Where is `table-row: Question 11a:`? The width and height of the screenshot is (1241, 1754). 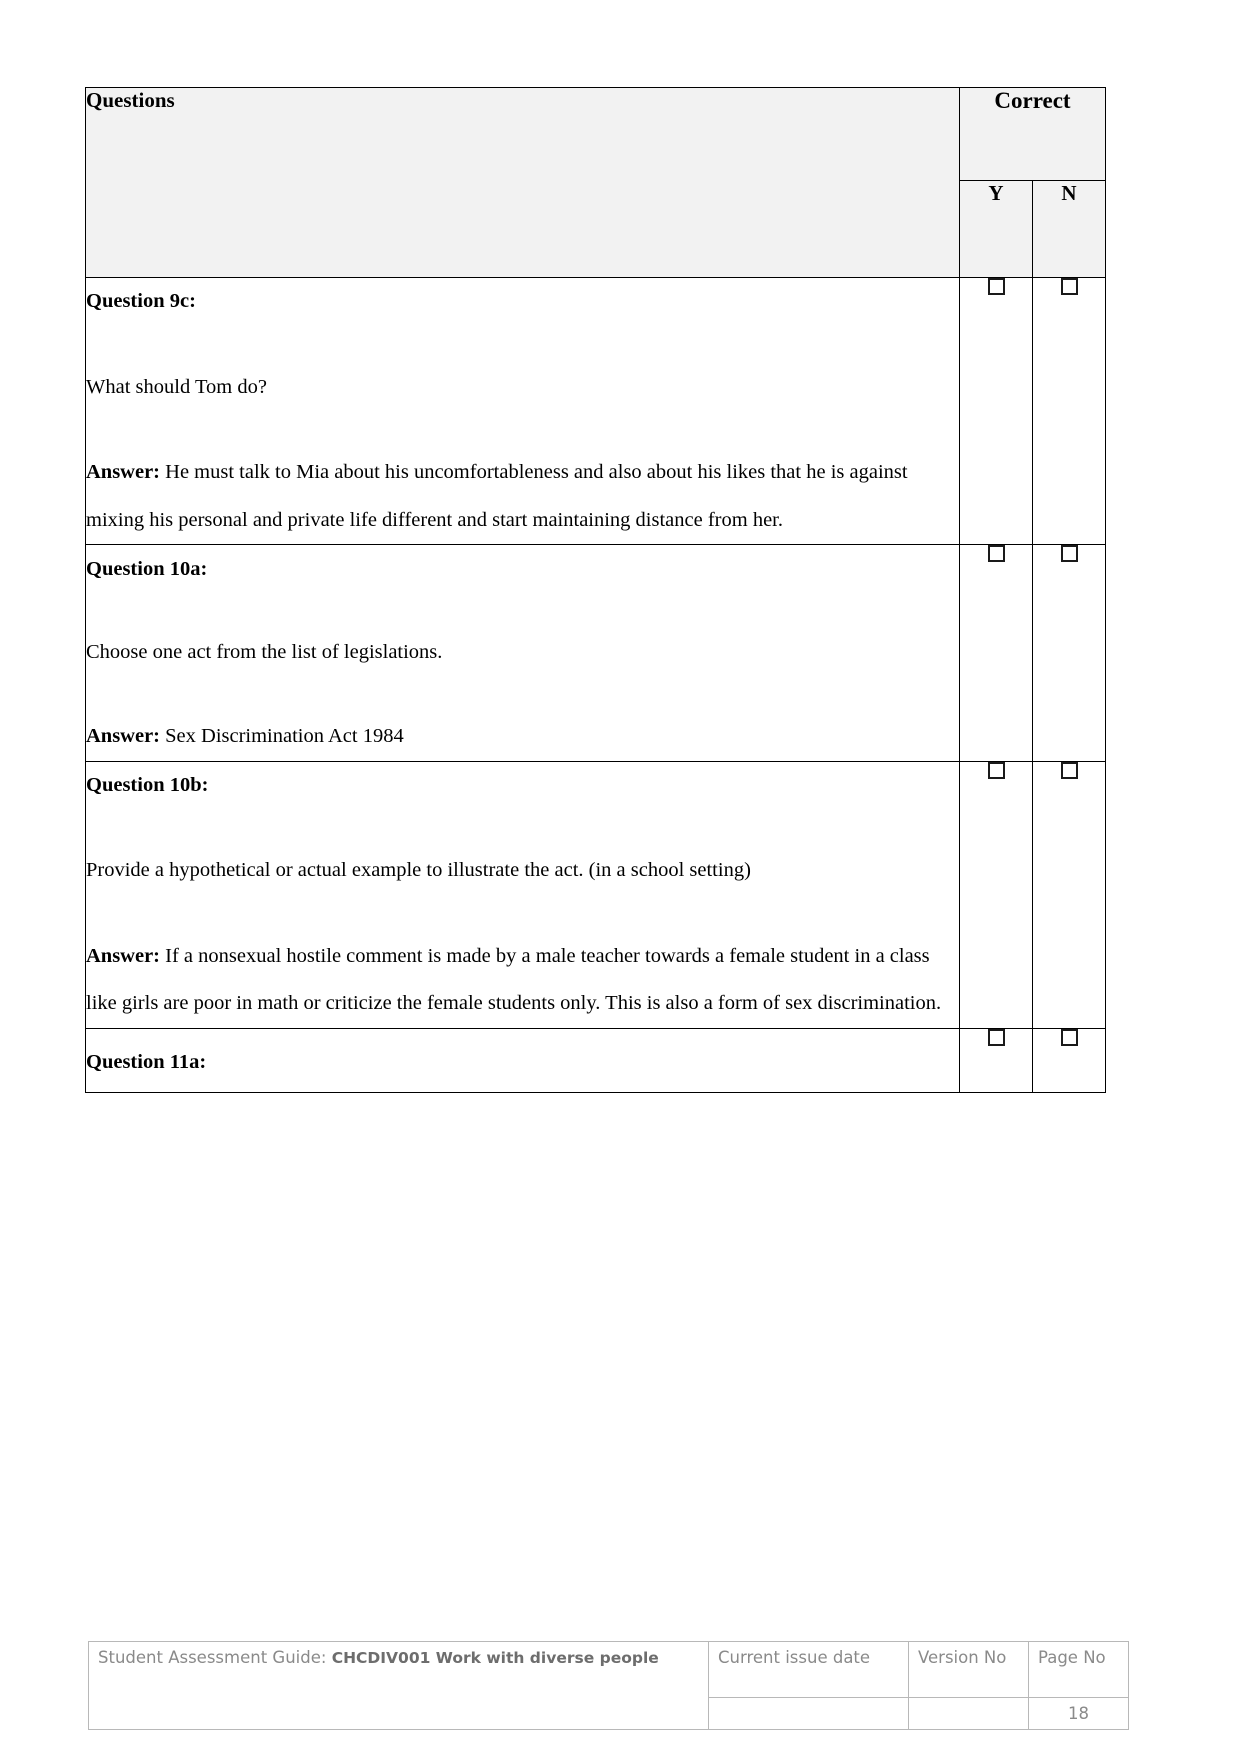
table-row: Question 11a: is located at coordinates (595, 1060).